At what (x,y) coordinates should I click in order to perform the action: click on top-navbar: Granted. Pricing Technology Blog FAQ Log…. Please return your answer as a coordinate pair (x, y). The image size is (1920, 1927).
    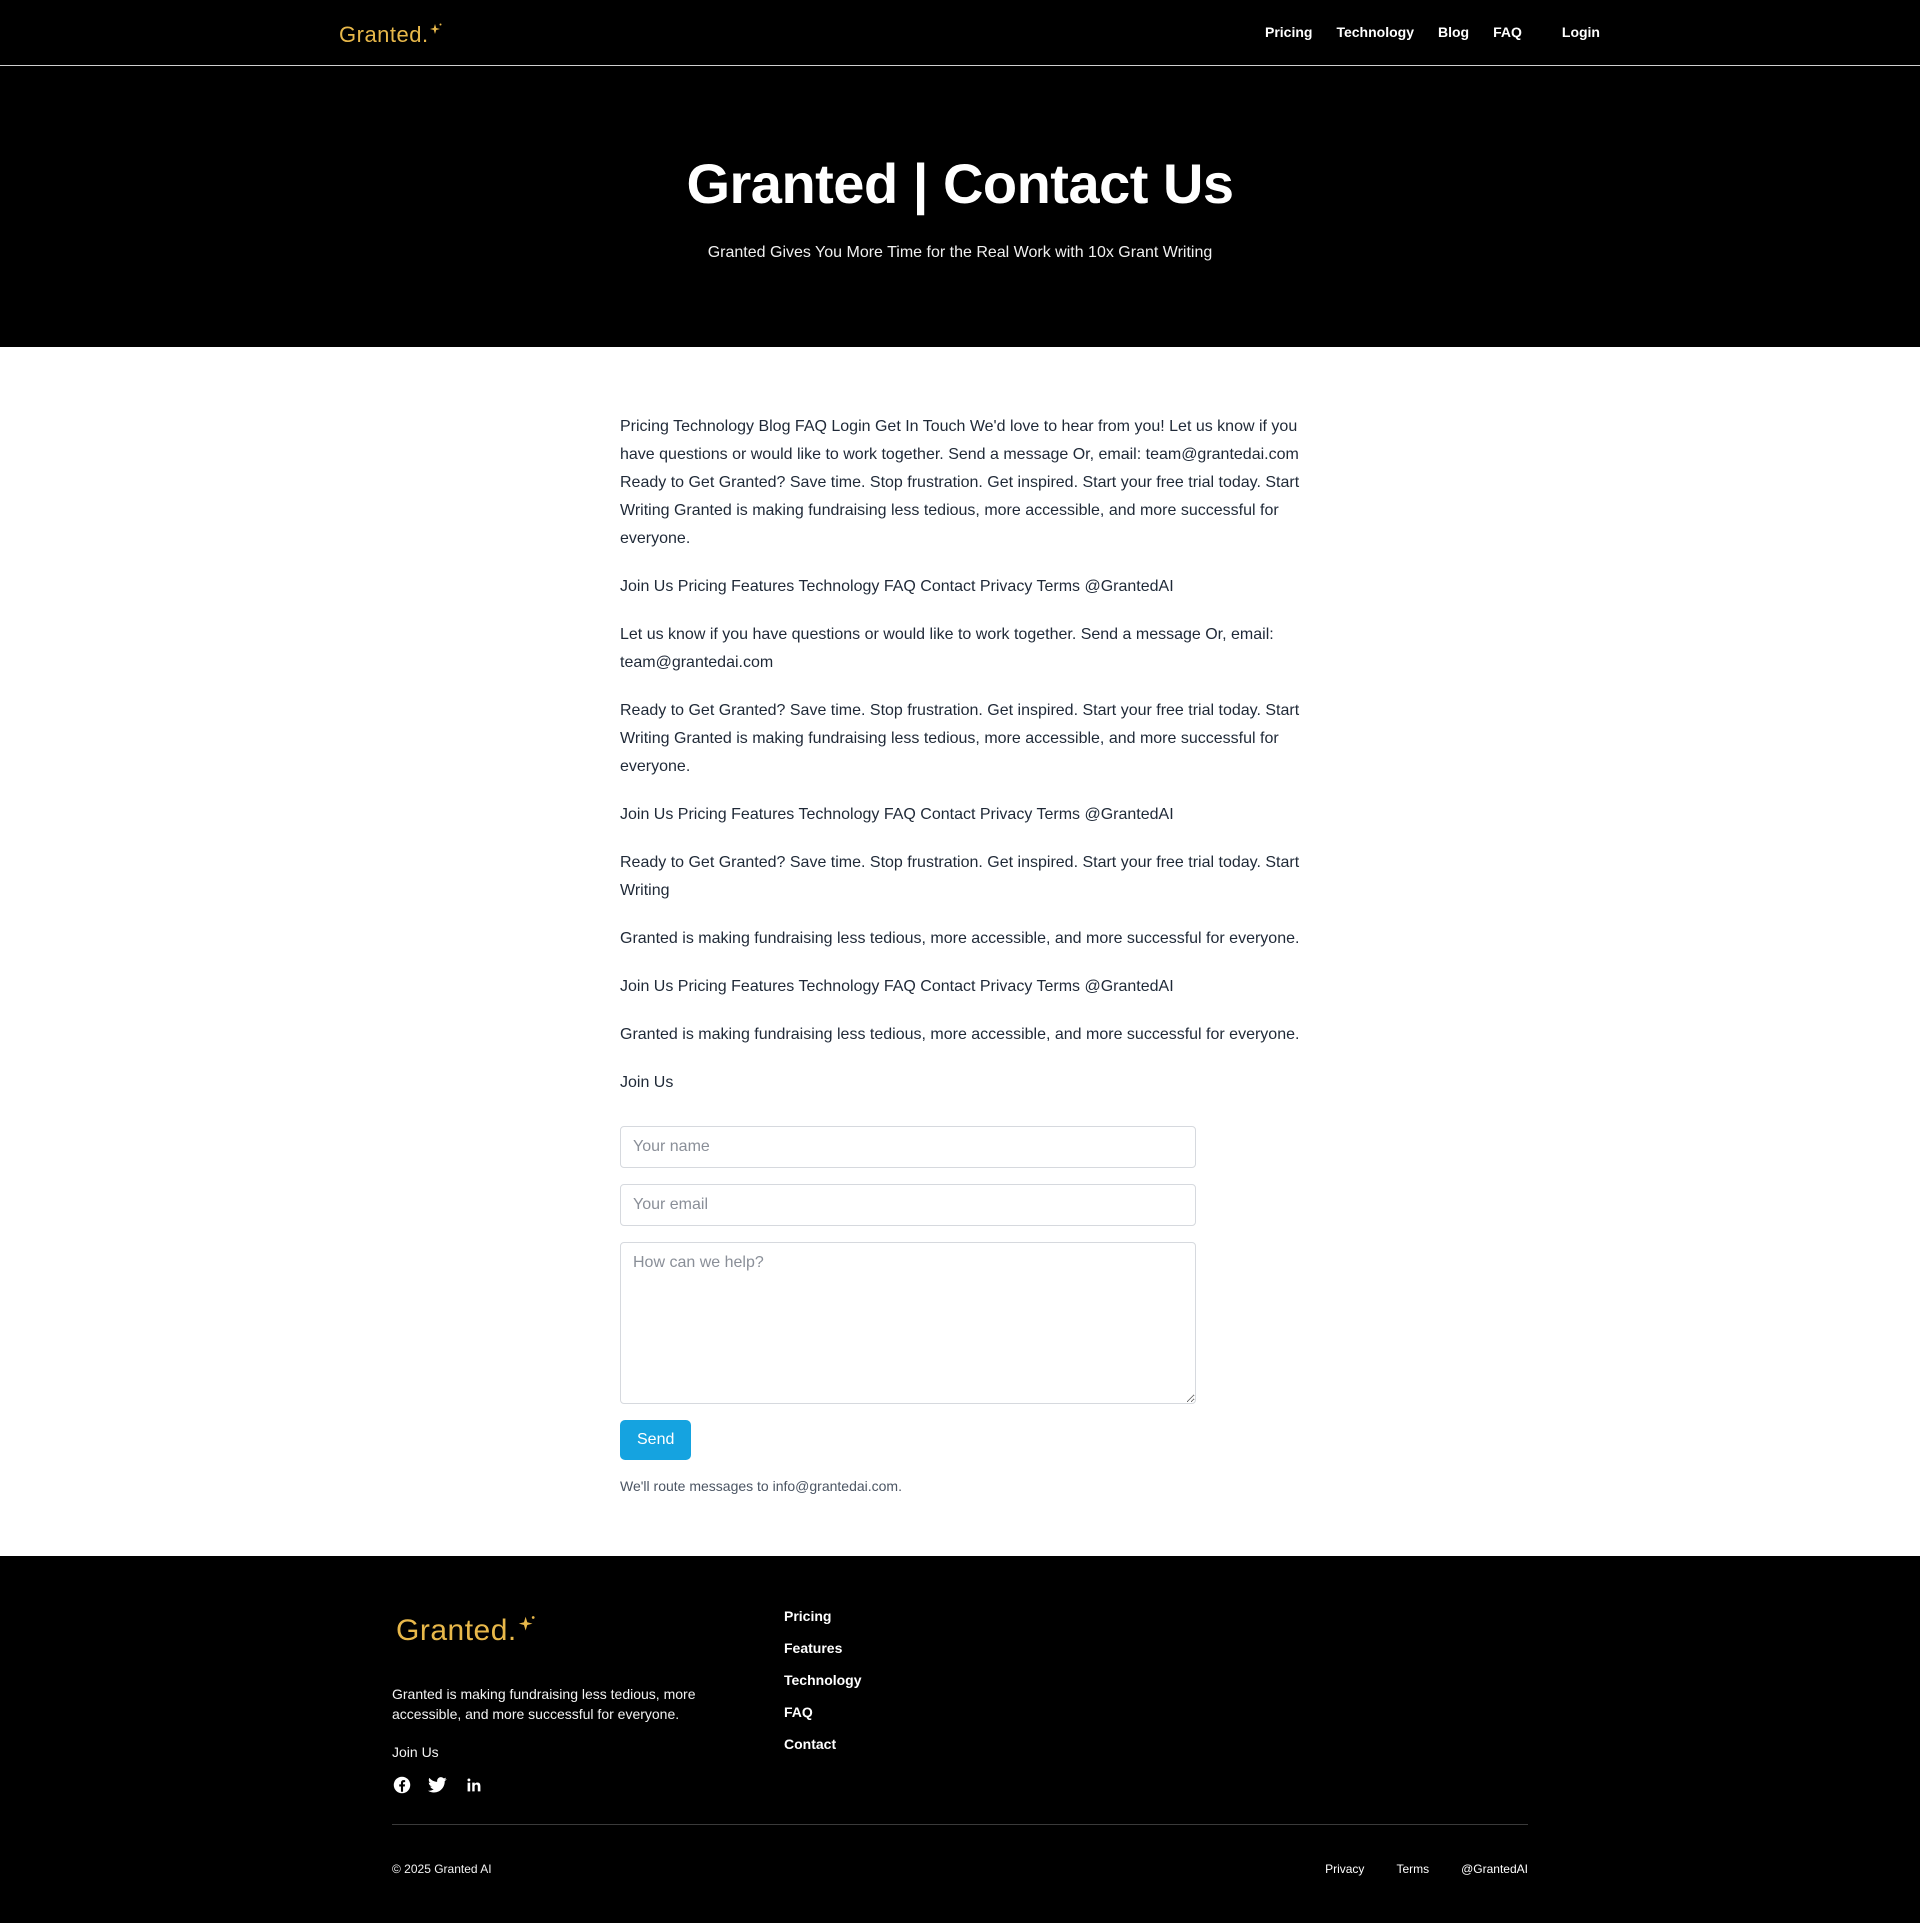
    Looking at the image, I should click on (960, 33).